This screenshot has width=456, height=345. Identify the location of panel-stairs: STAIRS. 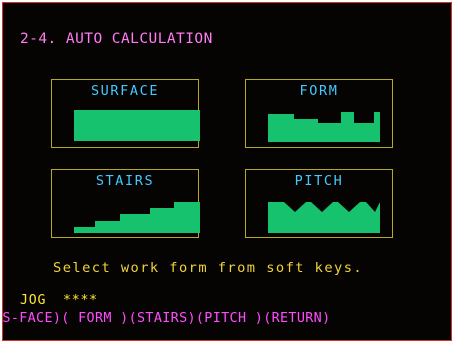
(125, 203).